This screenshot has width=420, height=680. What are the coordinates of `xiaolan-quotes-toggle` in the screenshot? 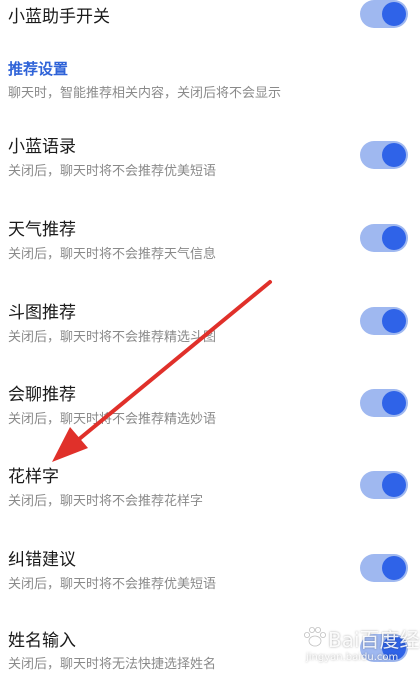 It's located at (384, 155).